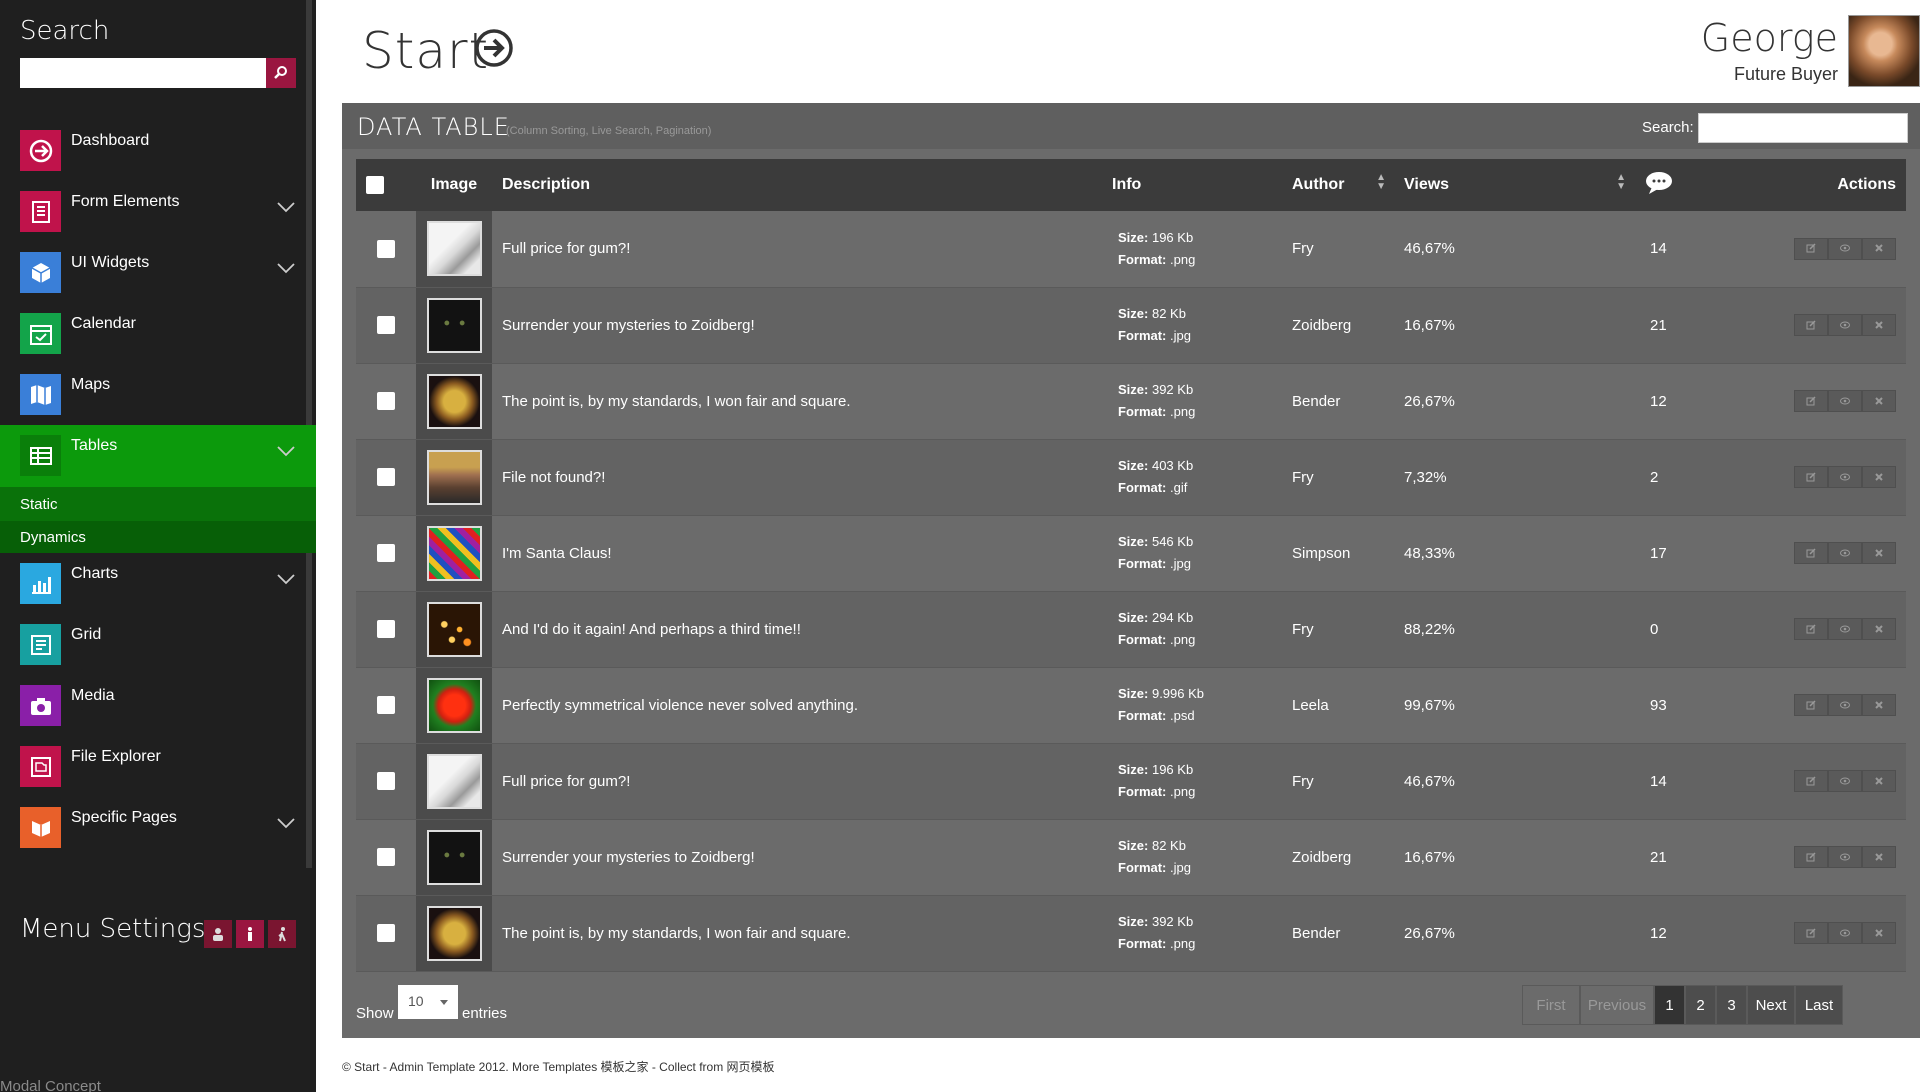  What do you see at coordinates (158, 705) in the screenshot?
I see `sidebar-item-media: Media` at bounding box center [158, 705].